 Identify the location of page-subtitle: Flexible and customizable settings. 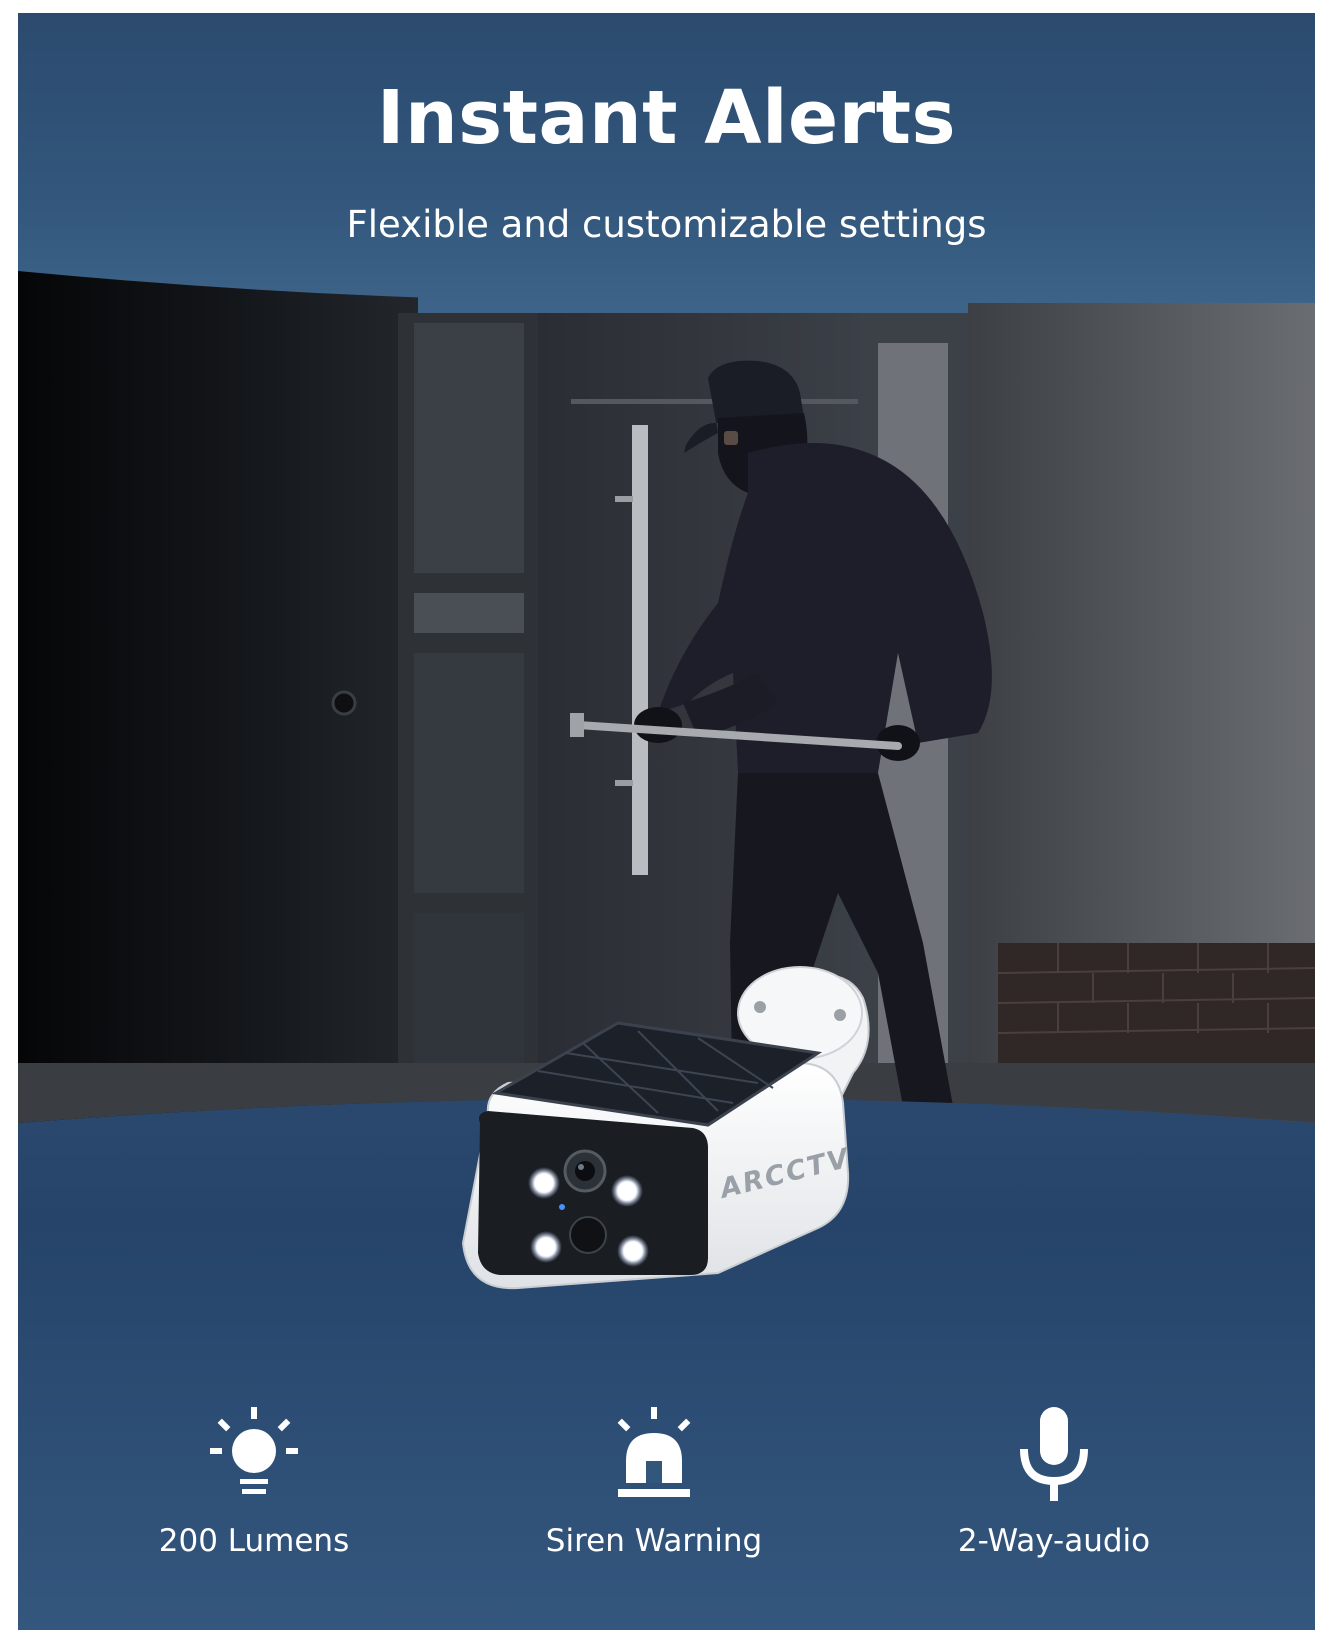
(666, 224).